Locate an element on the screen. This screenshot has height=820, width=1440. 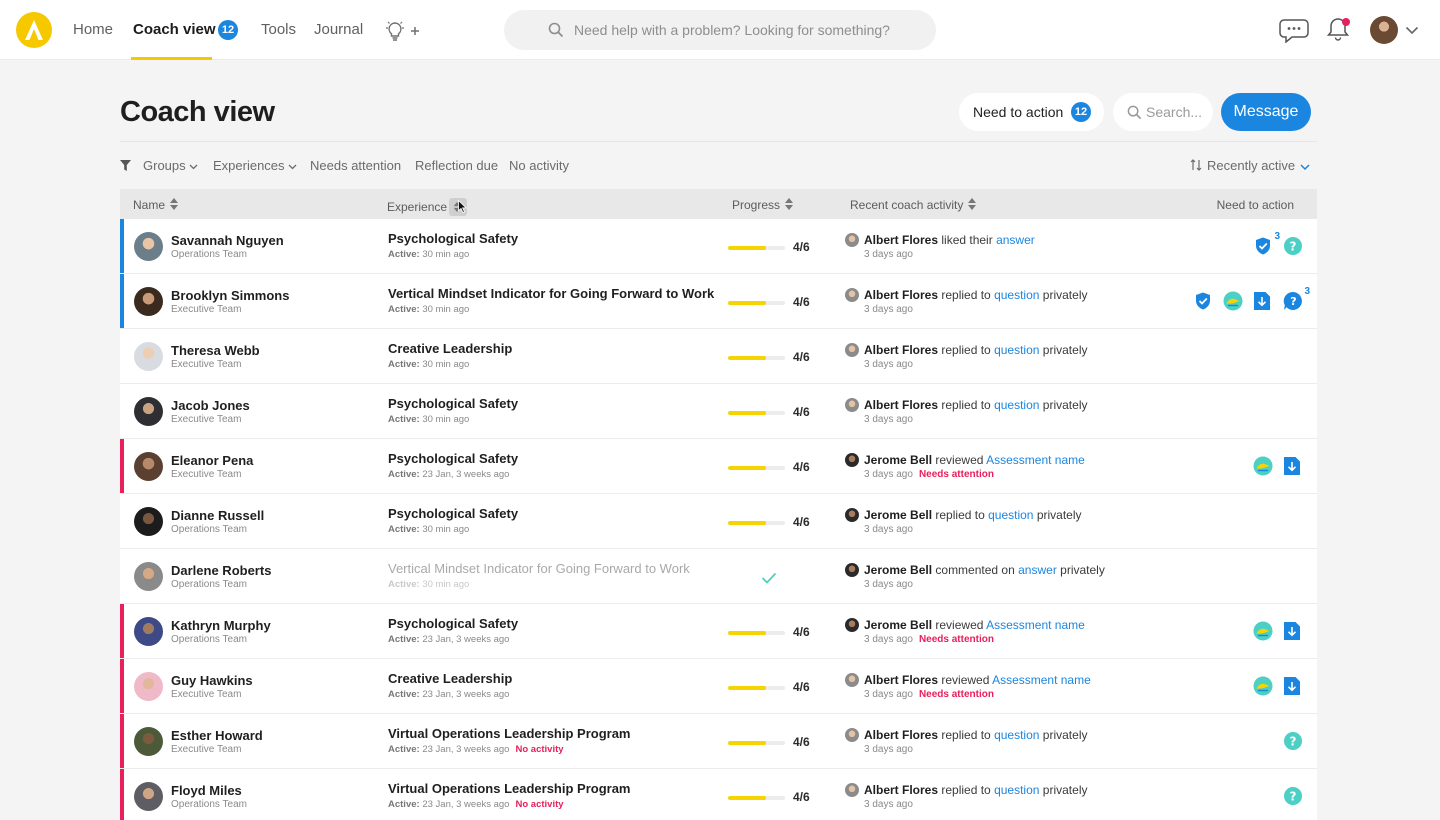
coachee-name: Savannah Nguyen is located at coordinates (227, 240).